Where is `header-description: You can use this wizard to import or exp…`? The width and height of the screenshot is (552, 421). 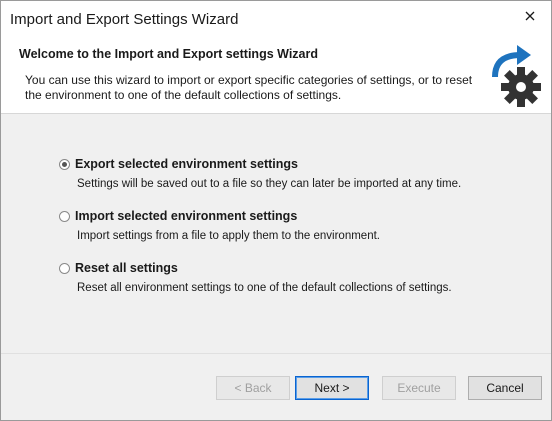 header-description: You can use this wizard to import or exp… is located at coordinates (249, 87).